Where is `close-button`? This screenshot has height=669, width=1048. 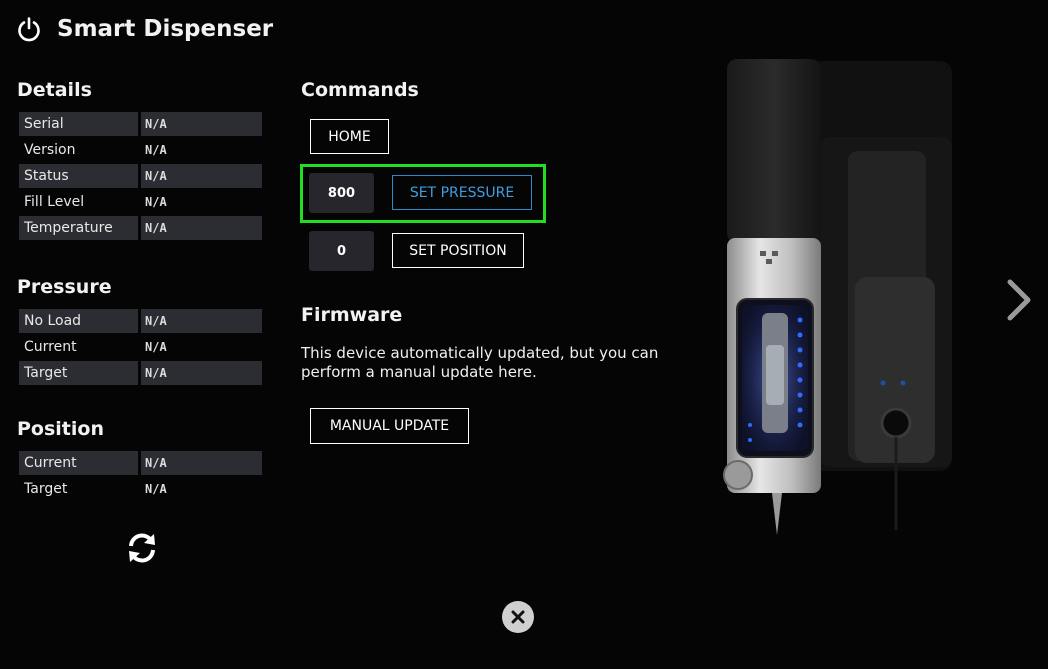 close-button is located at coordinates (518, 617).